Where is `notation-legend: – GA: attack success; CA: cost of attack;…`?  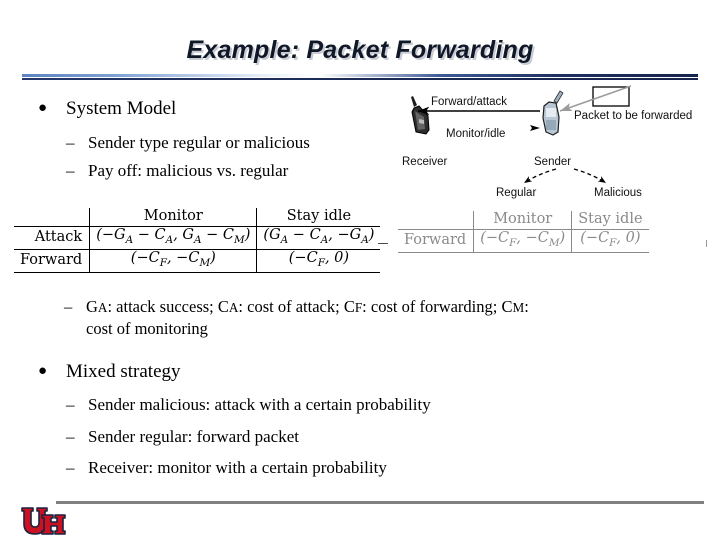
notation-legend: – GA: attack success; CA: cost of attack;… is located at coordinates (385, 317).